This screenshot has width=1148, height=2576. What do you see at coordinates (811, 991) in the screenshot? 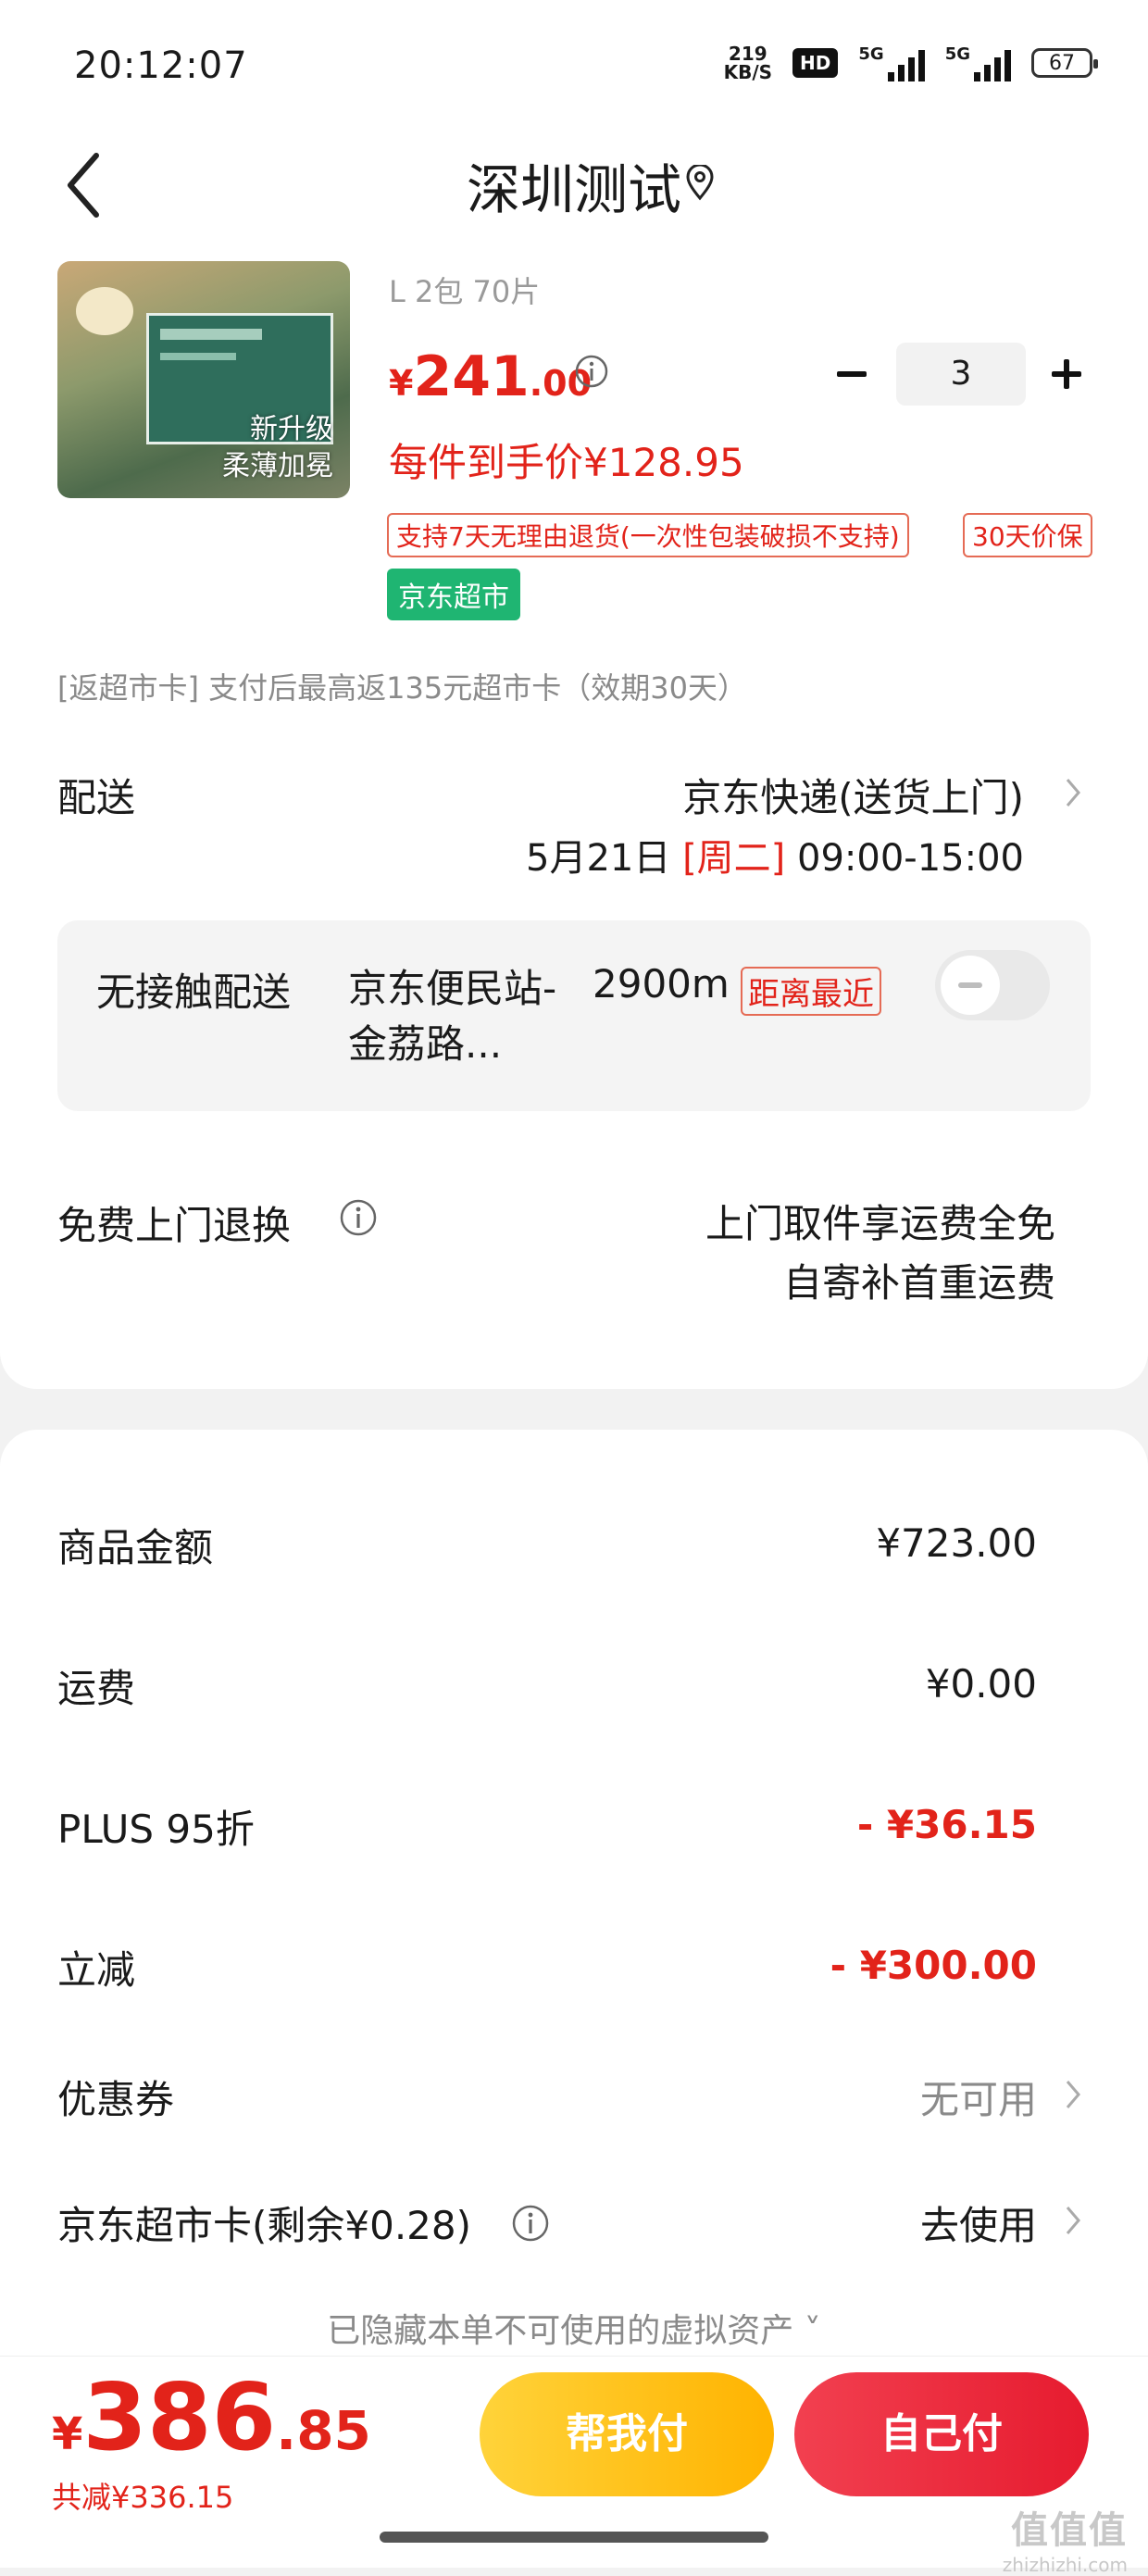
I see `nearest-tag: 距离最近` at bounding box center [811, 991].